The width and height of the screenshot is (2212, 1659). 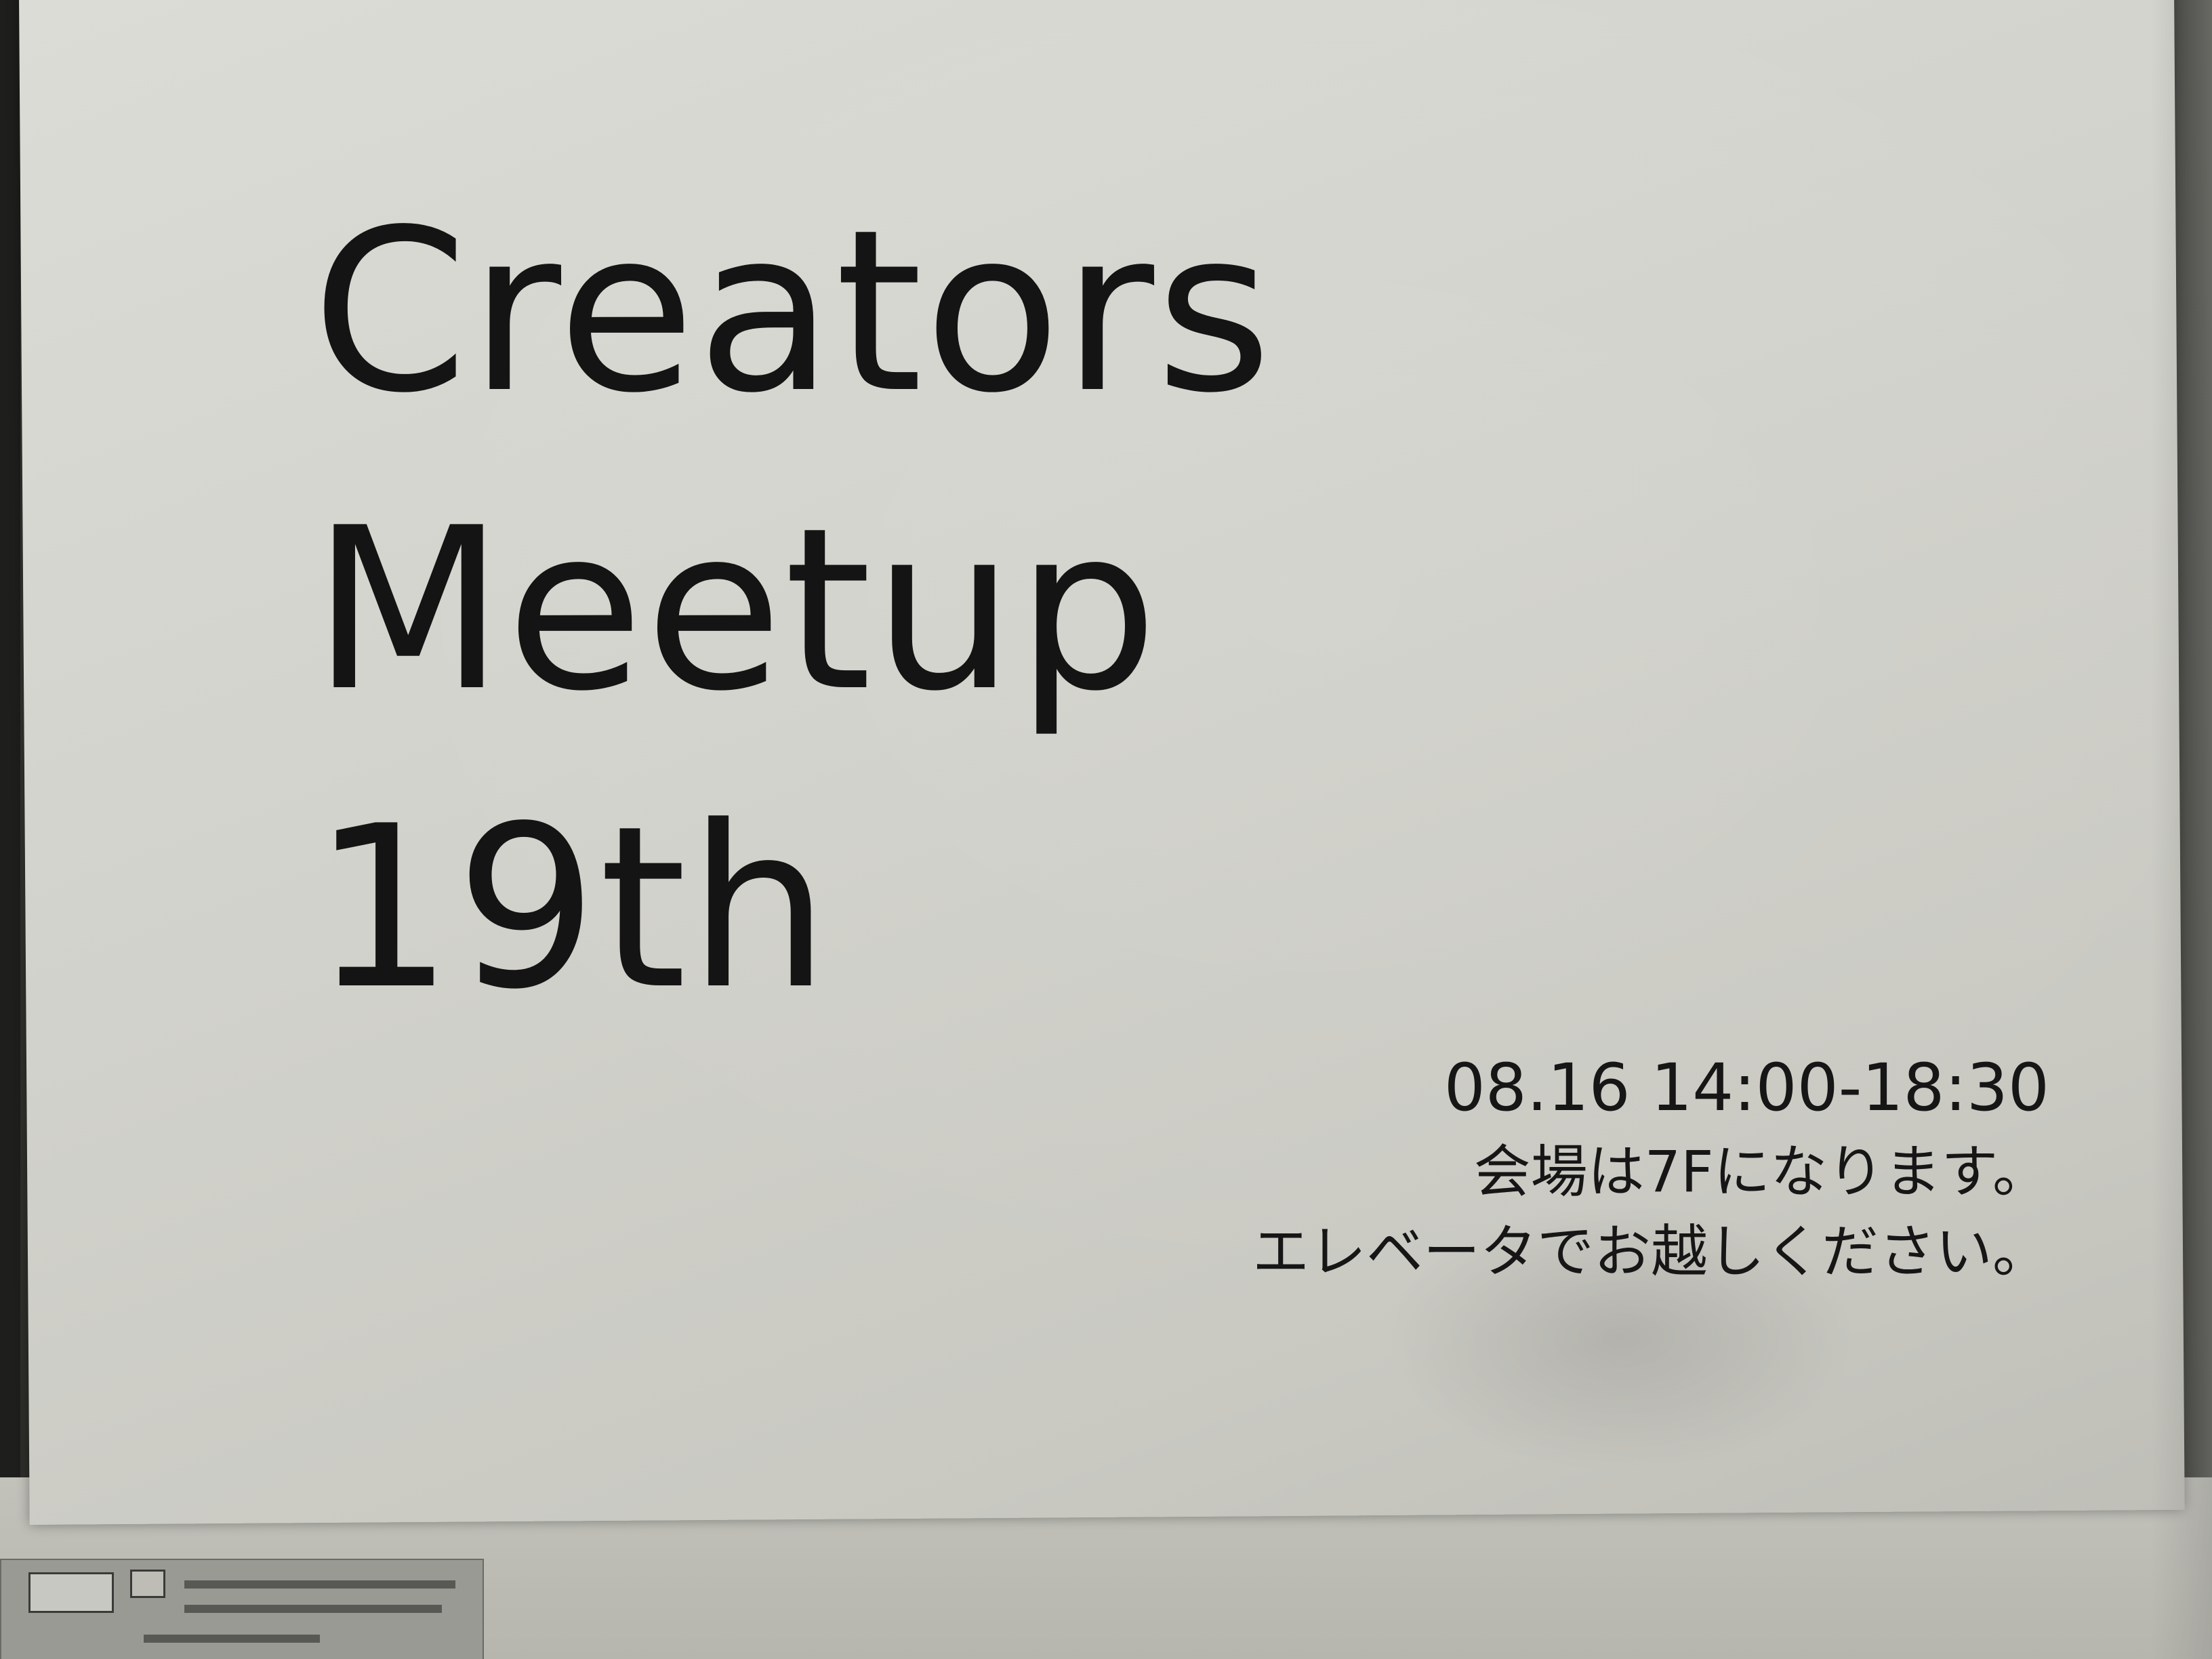 What do you see at coordinates (792, 312) in the screenshot?
I see `title-line-1: Creators` at bounding box center [792, 312].